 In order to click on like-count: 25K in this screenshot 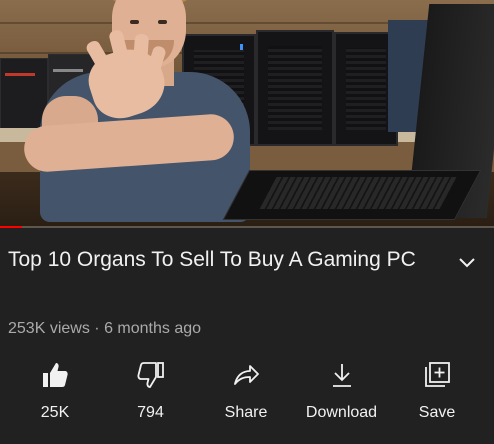, I will do `click(55, 412)`.